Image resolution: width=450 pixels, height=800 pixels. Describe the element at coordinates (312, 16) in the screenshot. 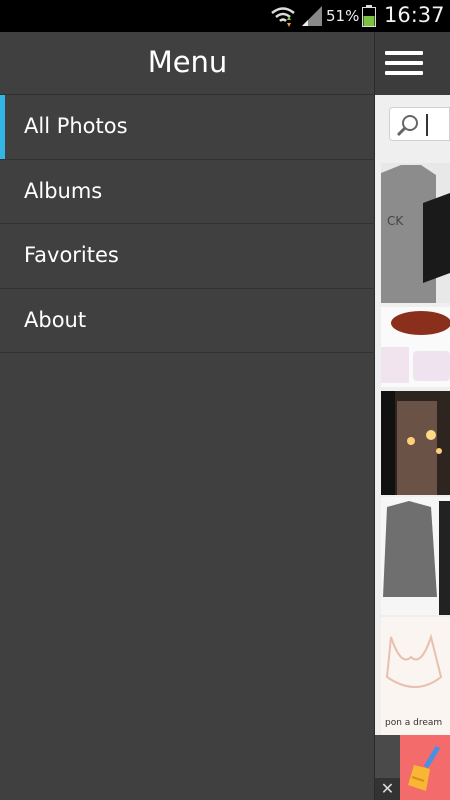

I see `signal-icon` at that location.